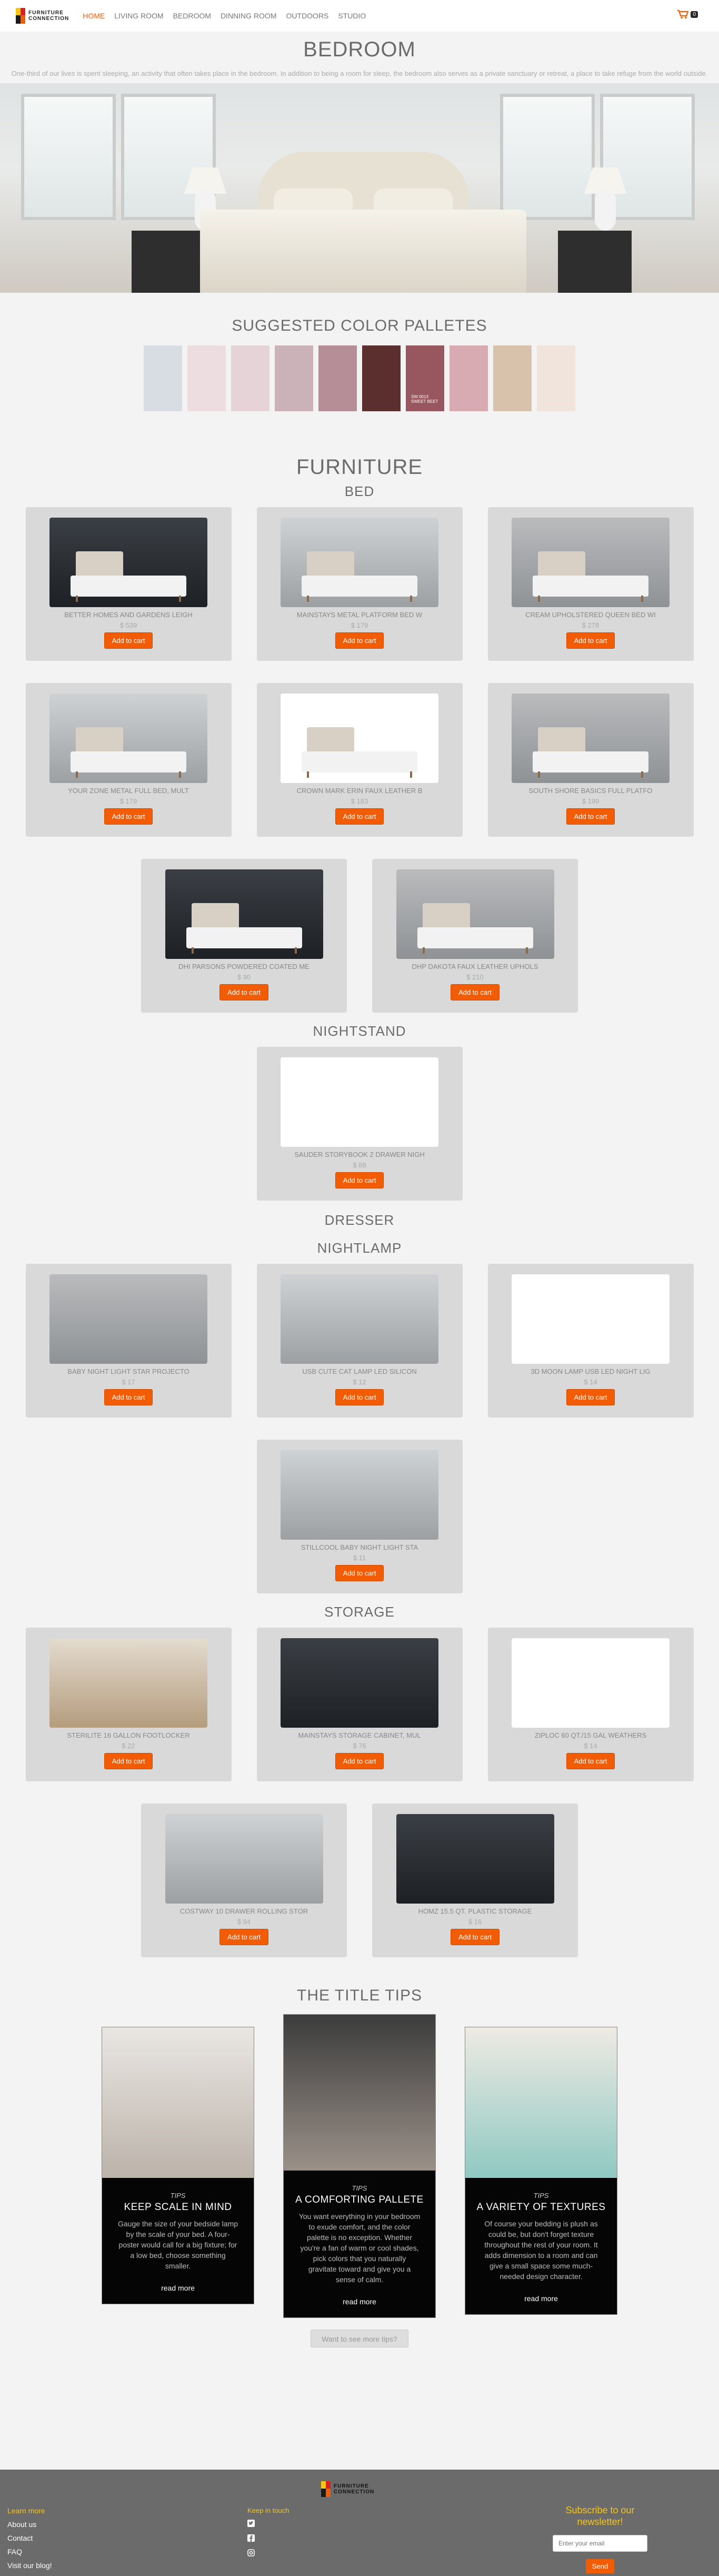  Describe the element at coordinates (128, 1735) in the screenshot. I see `product-name: STERILITE 16 GALLON FOOTLOCKER` at that location.